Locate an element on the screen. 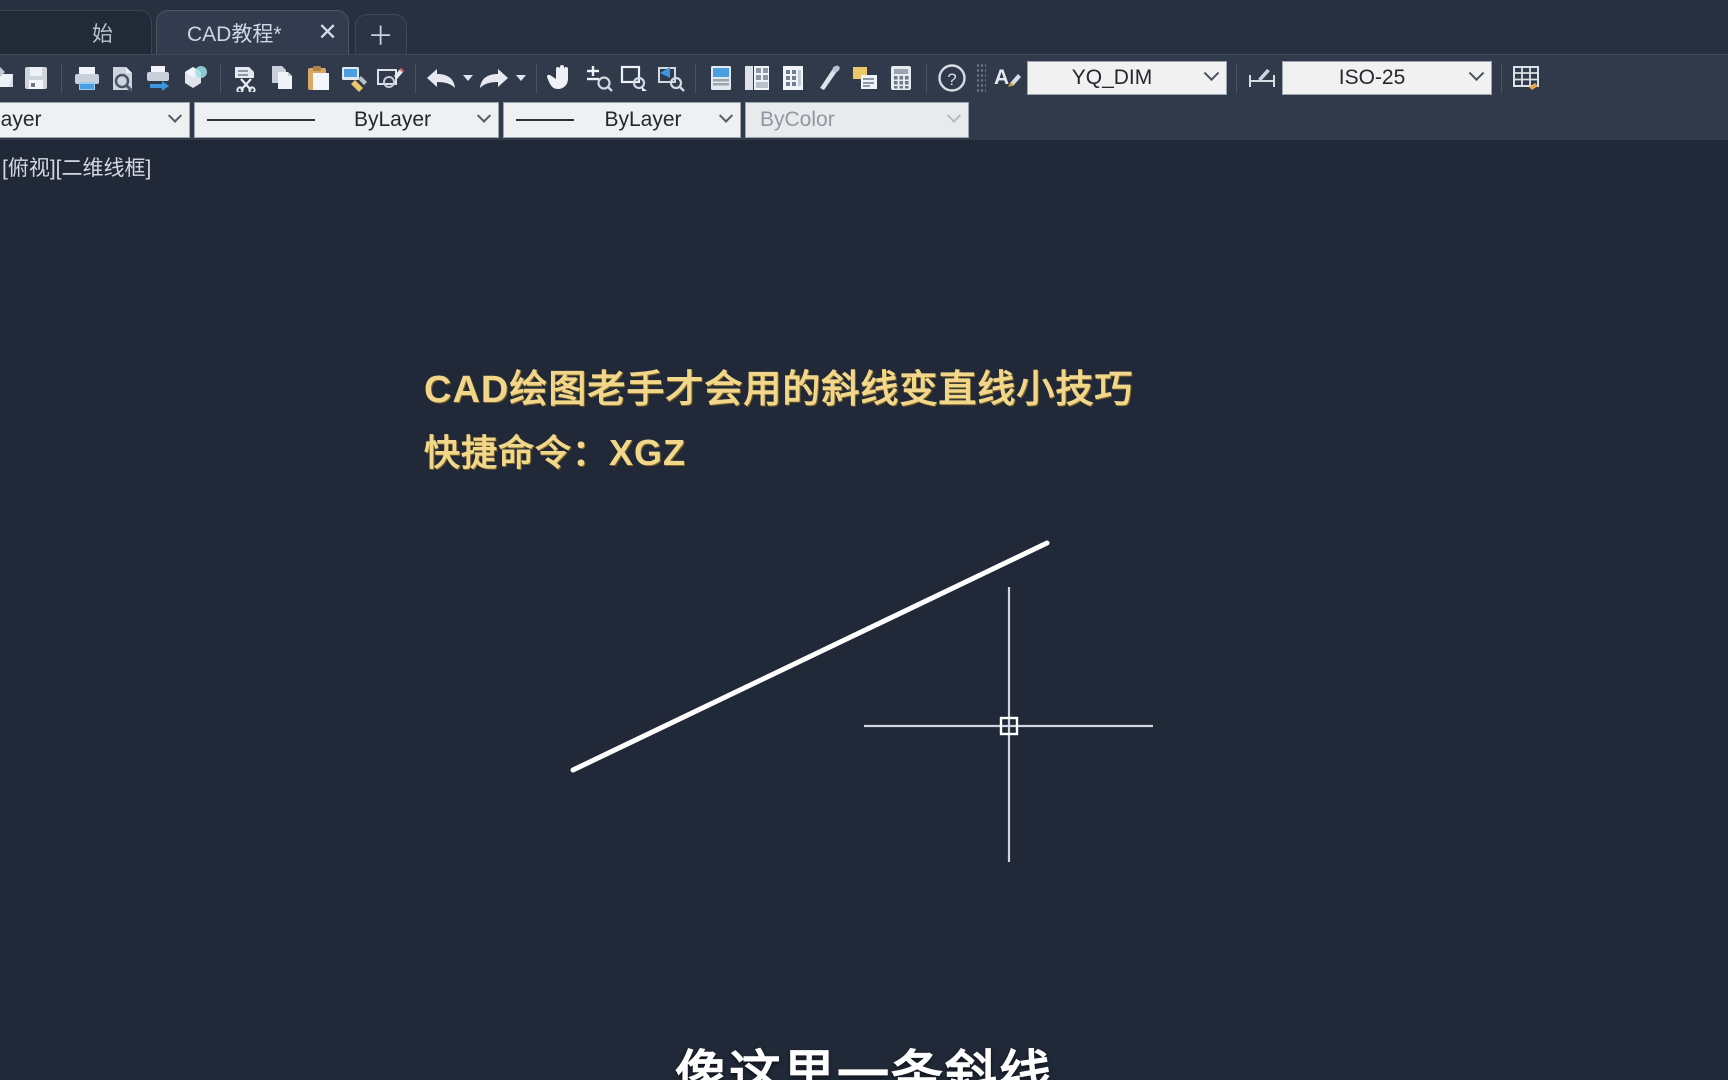 The image size is (1728, 1080). tab-start: 始 is located at coordinates (76, 32).